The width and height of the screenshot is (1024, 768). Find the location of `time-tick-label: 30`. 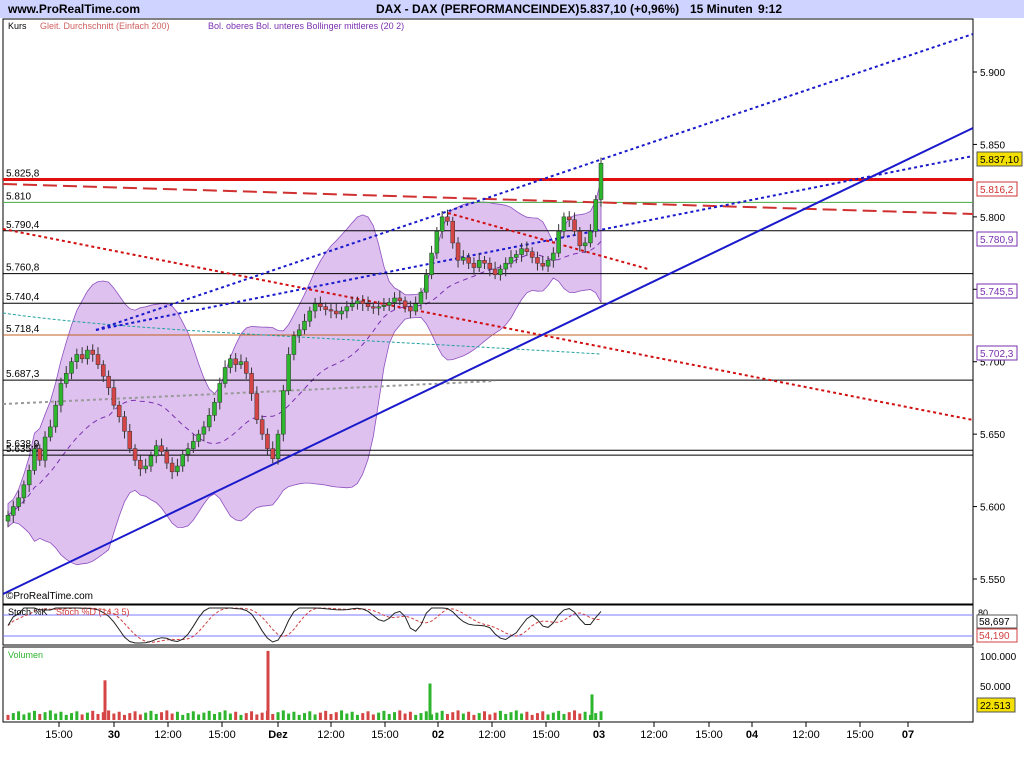

time-tick-label: 30 is located at coordinates (114, 735).